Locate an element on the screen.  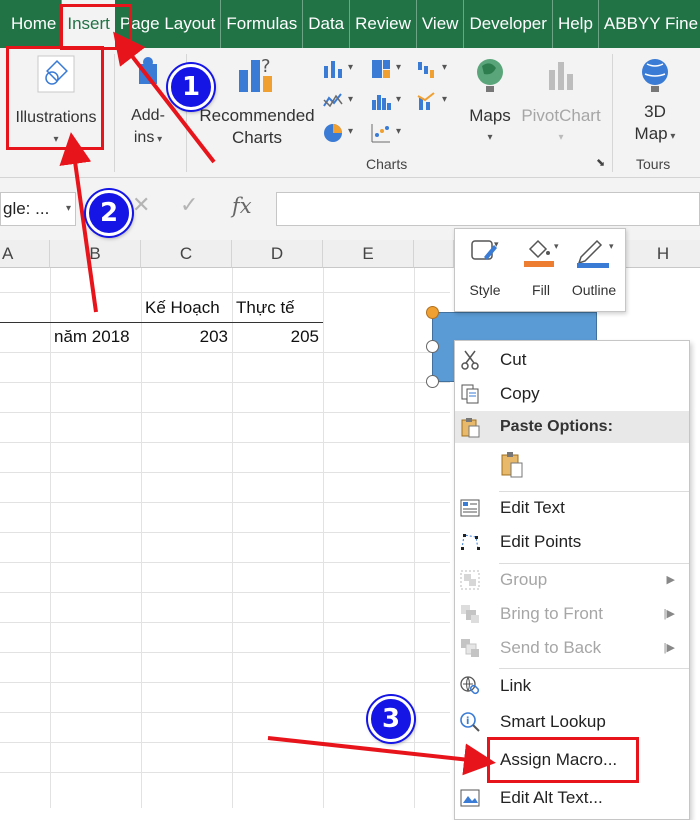
column-header-h: H is located at coordinates (663, 254).